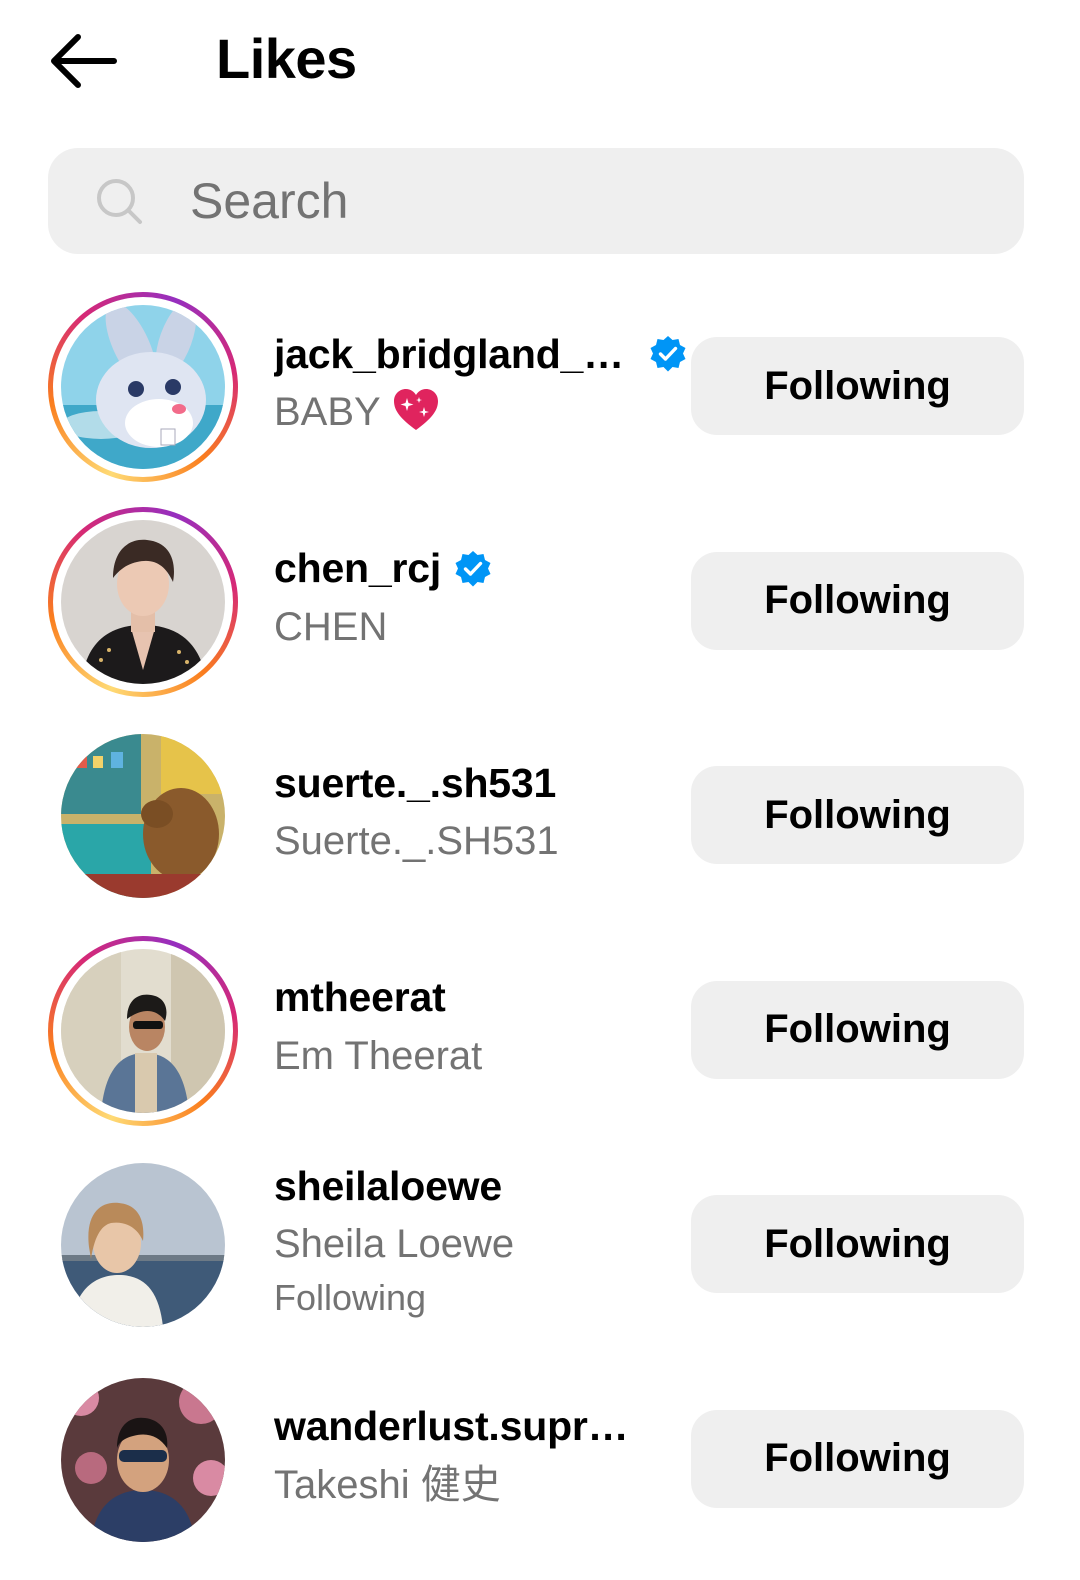 This screenshot has height=1580, width=1080. I want to click on following-status-text: Following, so click(350, 1297).